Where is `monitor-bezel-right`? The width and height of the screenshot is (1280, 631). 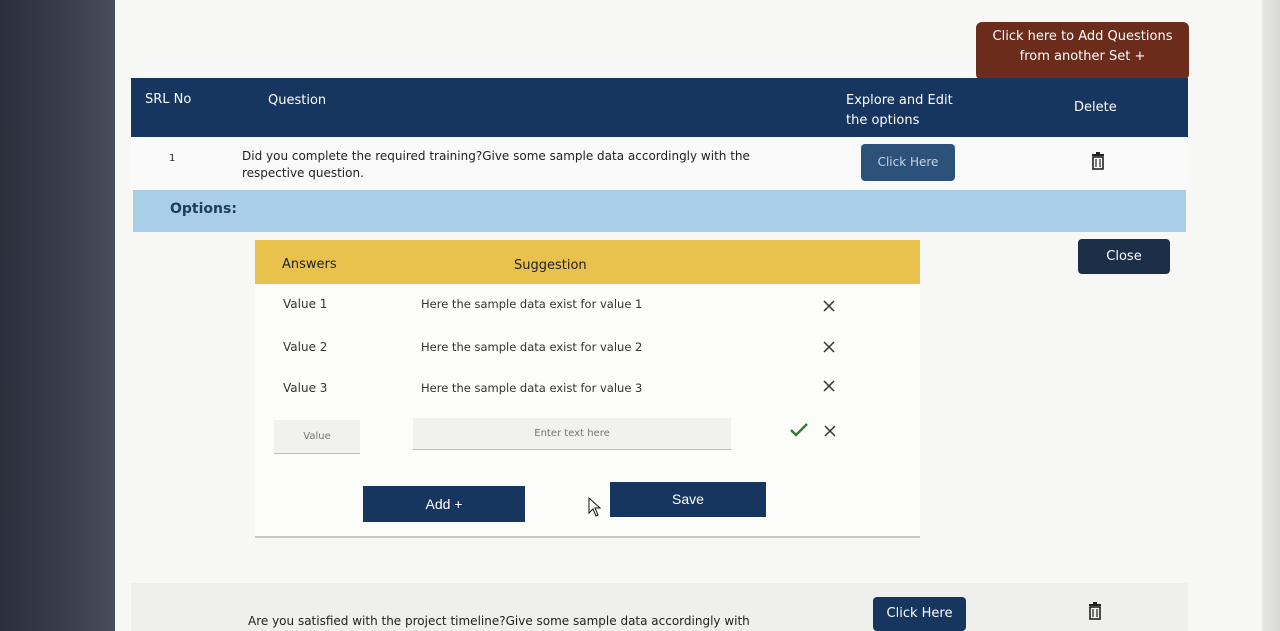 monitor-bezel-right is located at coordinates (1271, 315).